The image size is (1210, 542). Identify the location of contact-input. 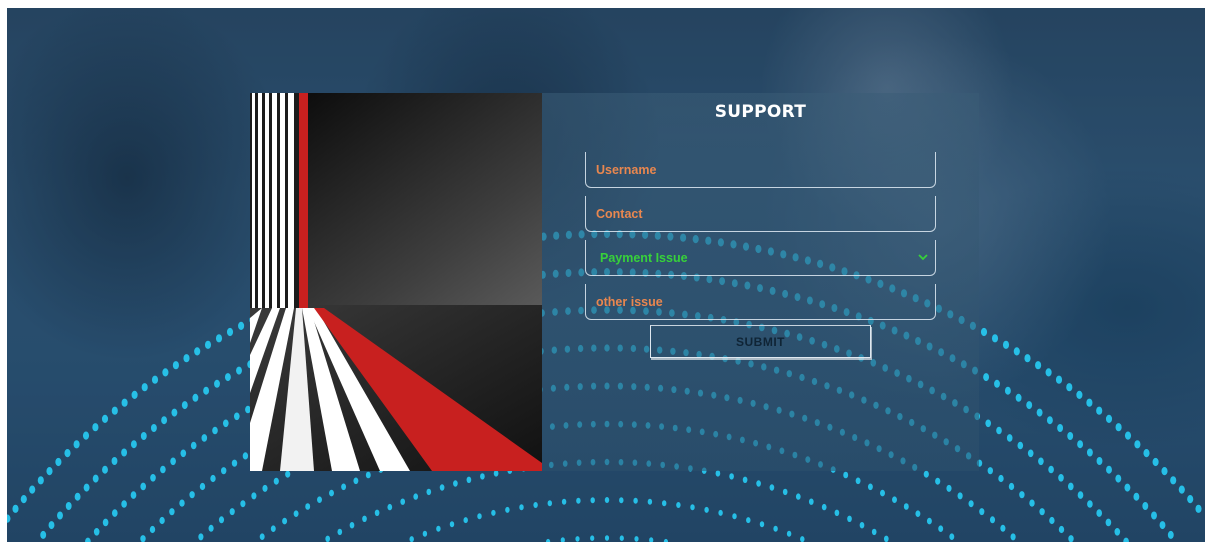
(760, 213).